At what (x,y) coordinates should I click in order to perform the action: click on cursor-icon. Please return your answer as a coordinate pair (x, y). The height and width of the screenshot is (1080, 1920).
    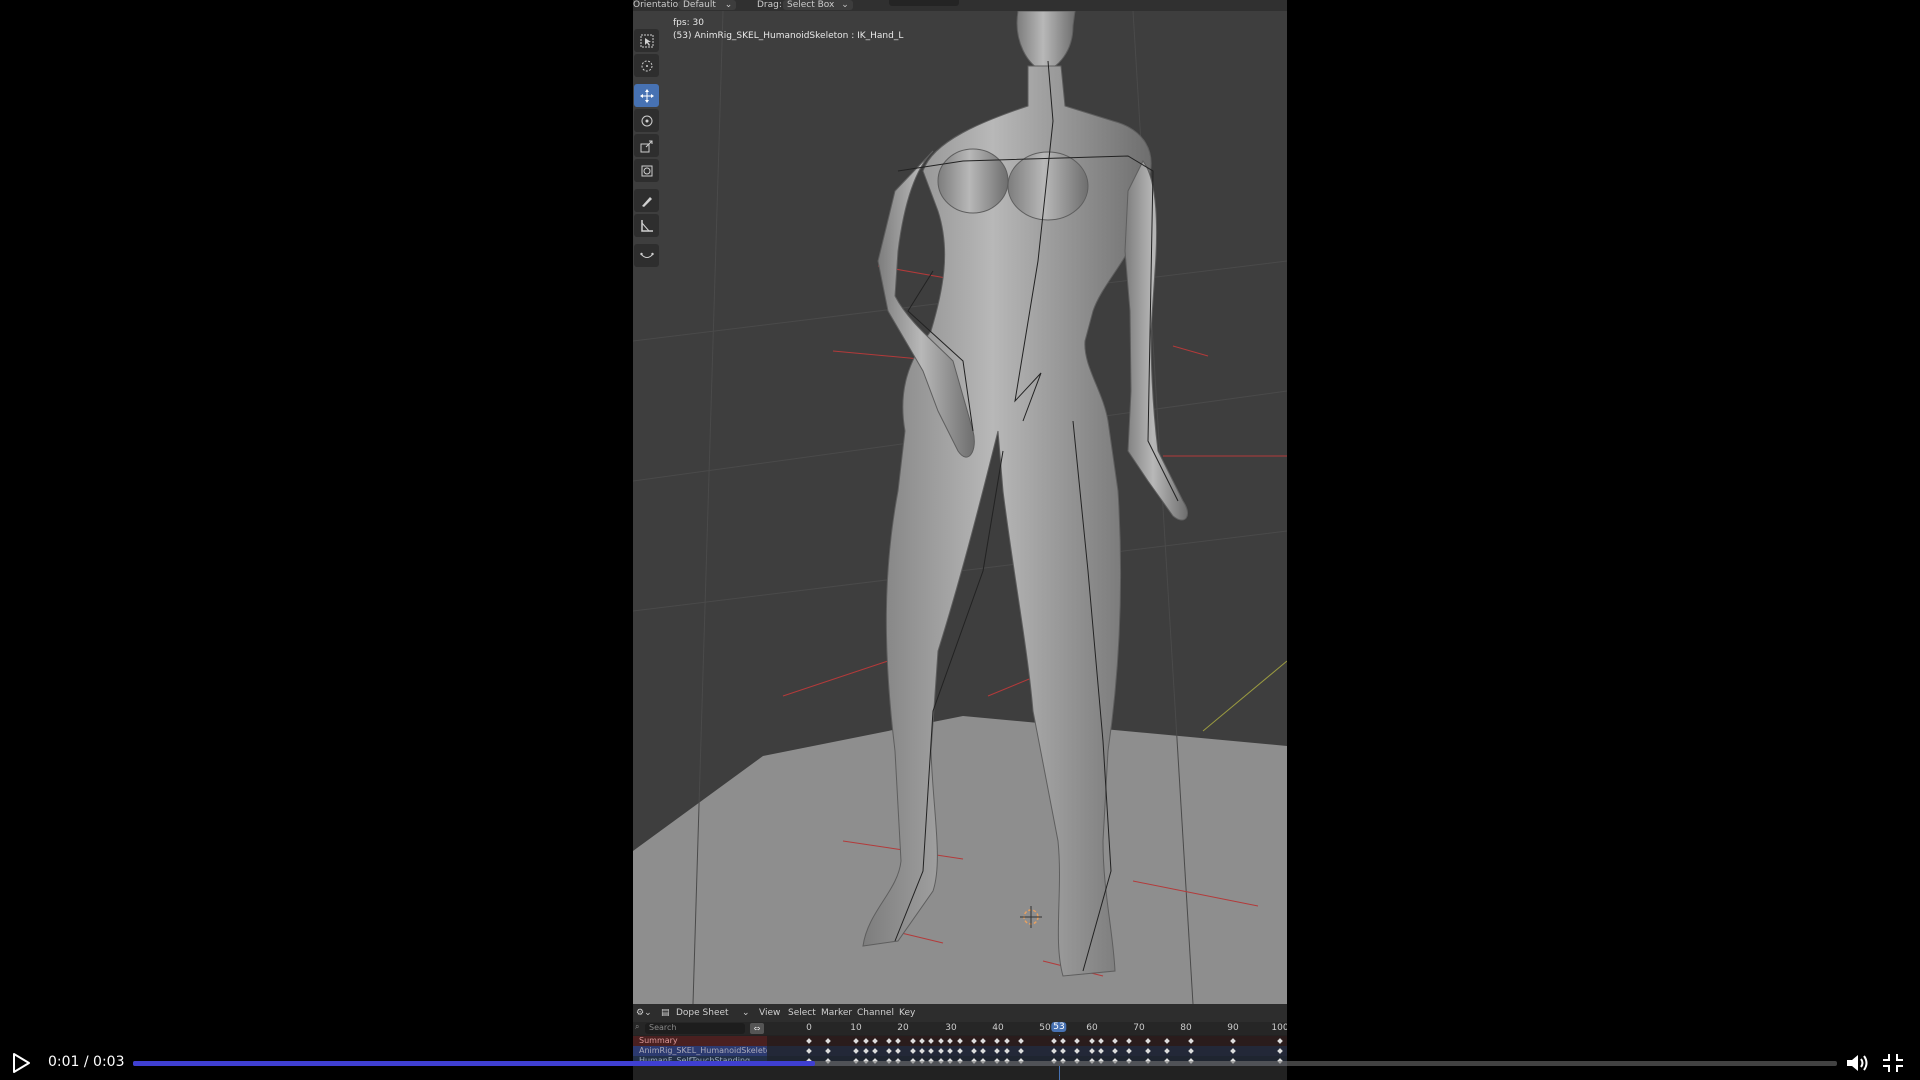
    Looking at the image, I should click on (646, 65).